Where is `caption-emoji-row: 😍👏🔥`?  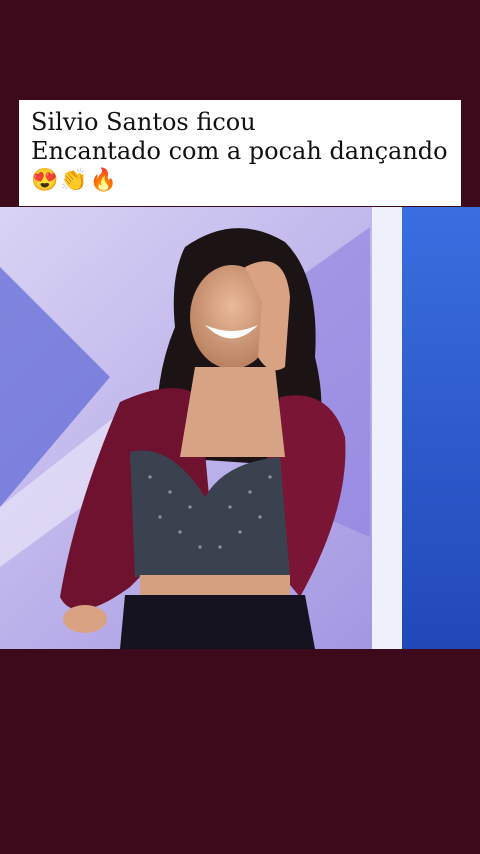 caption-emoji-row: 😍👏🔥 is located at coordinates (75, 180).